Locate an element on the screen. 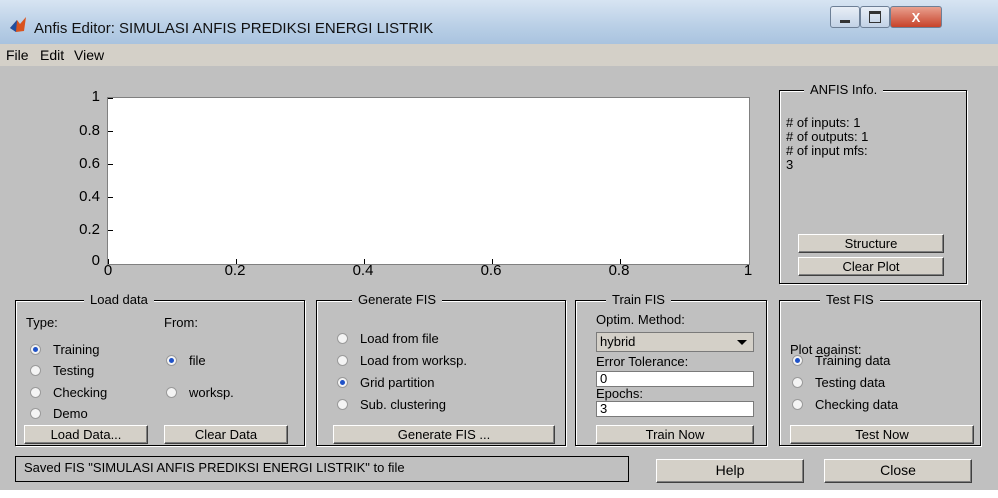  close-window-button: X is located at coordinates (916, 17).